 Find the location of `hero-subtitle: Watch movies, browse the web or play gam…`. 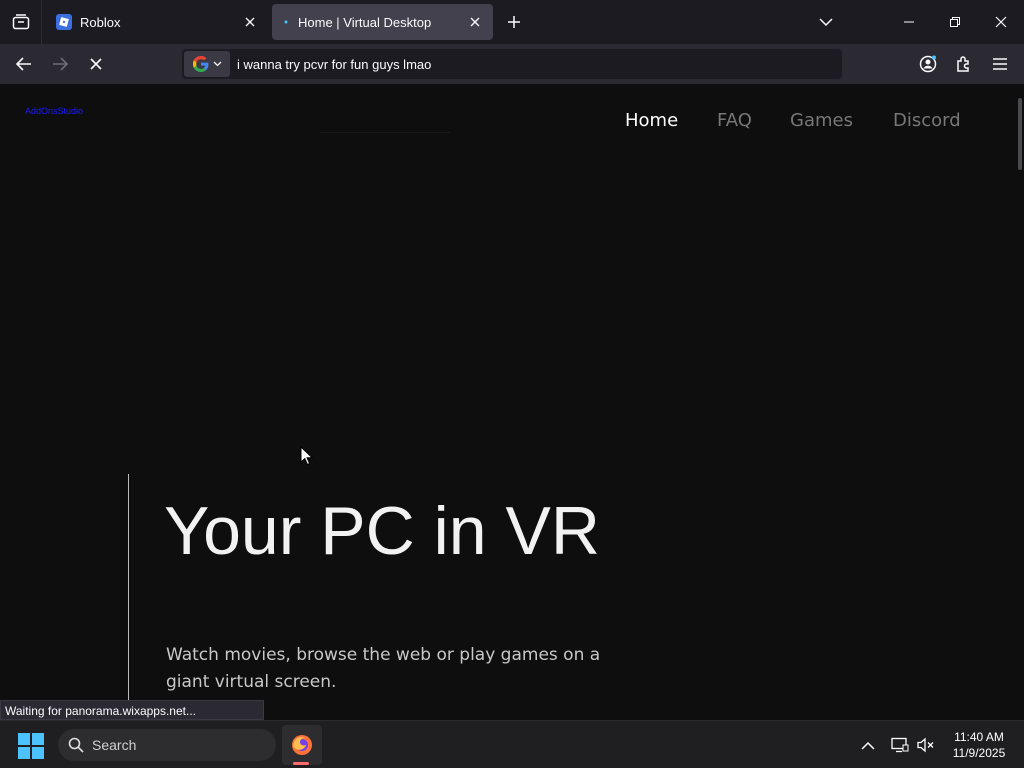

hero-subtitle: Watch movies, browse the web or play gam… is located at coordinates (383, 668).